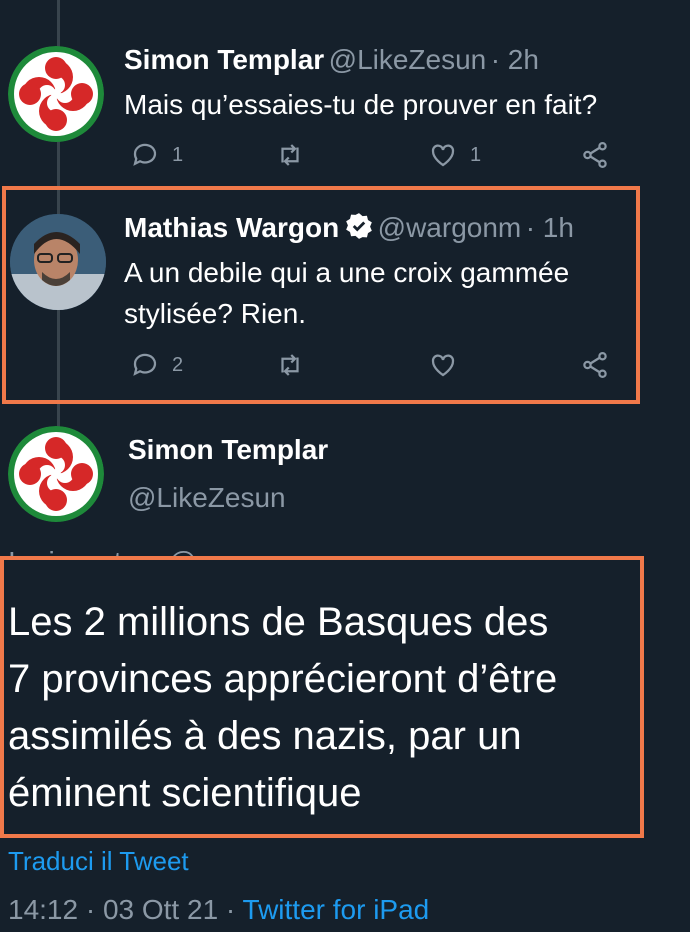  Describe the element at coordinates (215, 313) in the screenshot. I see `tweet2-text-line2: stylisée? Rien.` at that location.